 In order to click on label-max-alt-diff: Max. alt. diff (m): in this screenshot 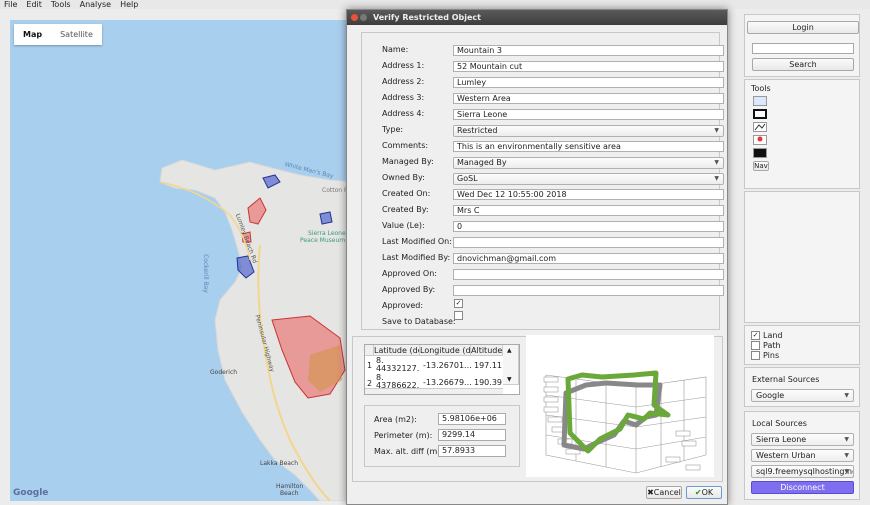, I will do `click(409, 451)`.